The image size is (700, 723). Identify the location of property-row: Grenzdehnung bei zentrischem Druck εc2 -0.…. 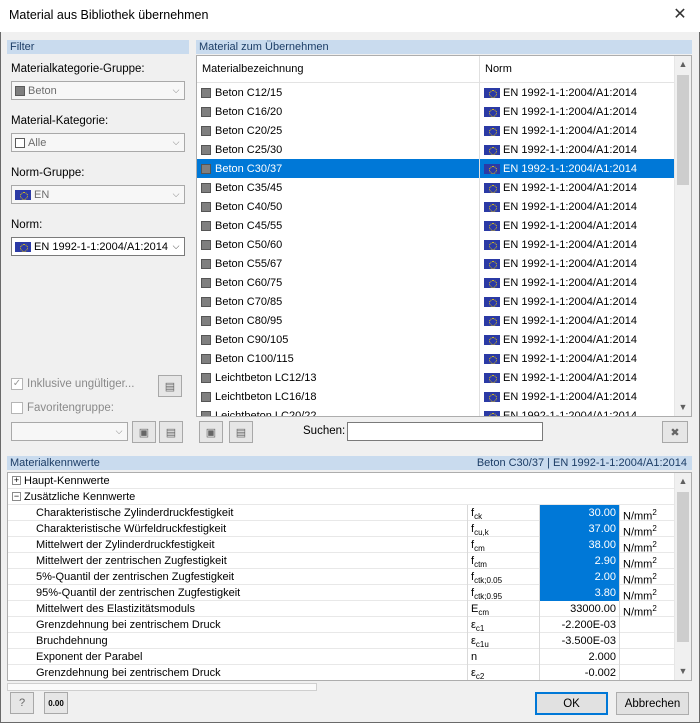
(349, 672).